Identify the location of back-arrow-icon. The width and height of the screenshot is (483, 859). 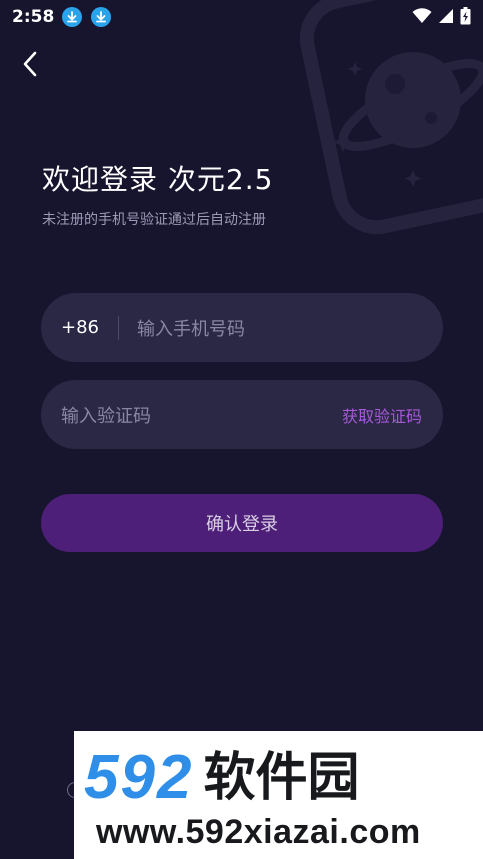
(30, 64).